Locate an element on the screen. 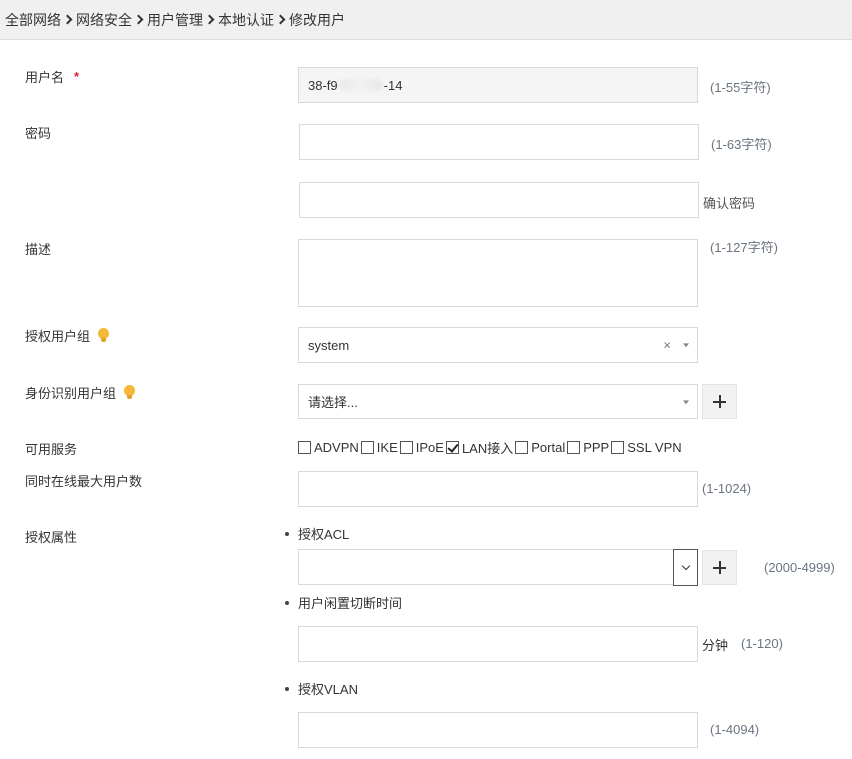 The height and width of the screenshot is (759, 852). service-ike: IKE is located at coordinates (379, 447).